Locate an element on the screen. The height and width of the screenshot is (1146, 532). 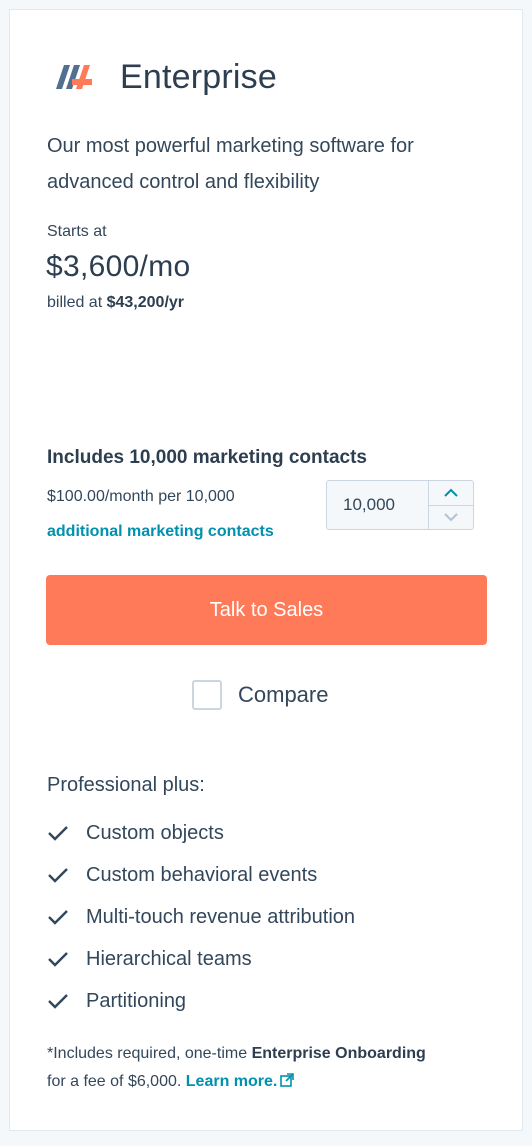
feature-label: Multi-touch revenue attribution is located at coordinates (221, 916).